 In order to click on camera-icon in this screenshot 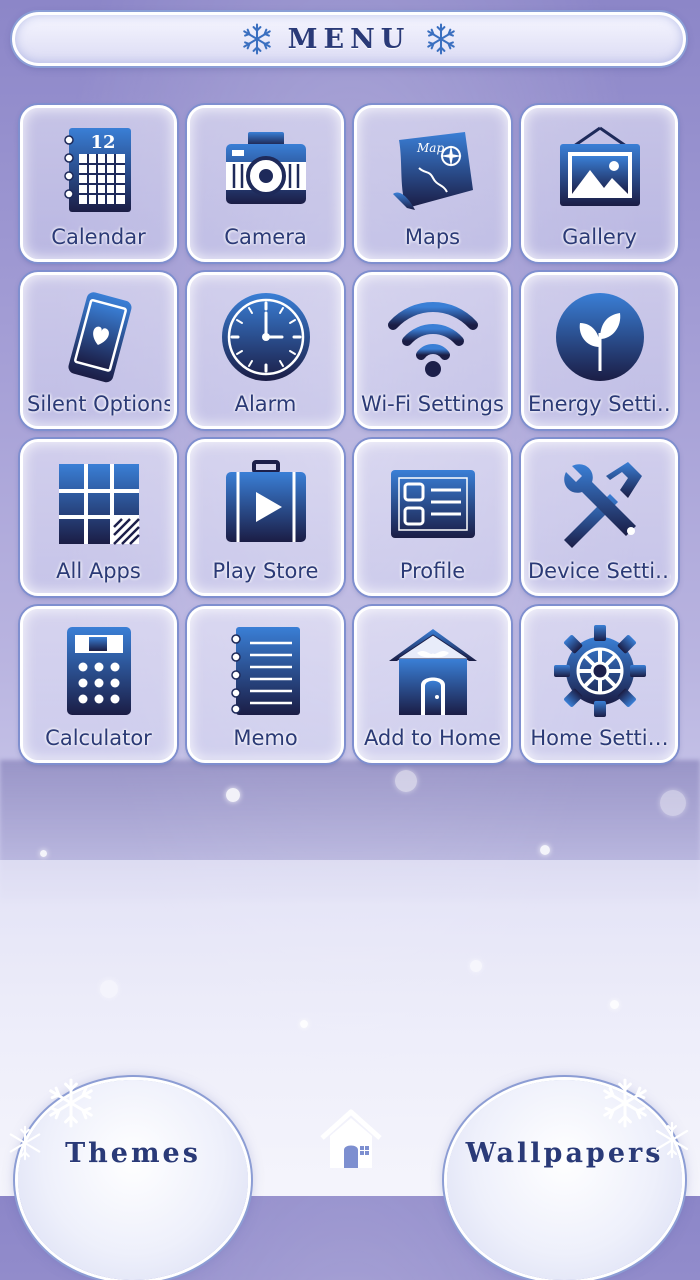, I will do `click(265, 168)`.